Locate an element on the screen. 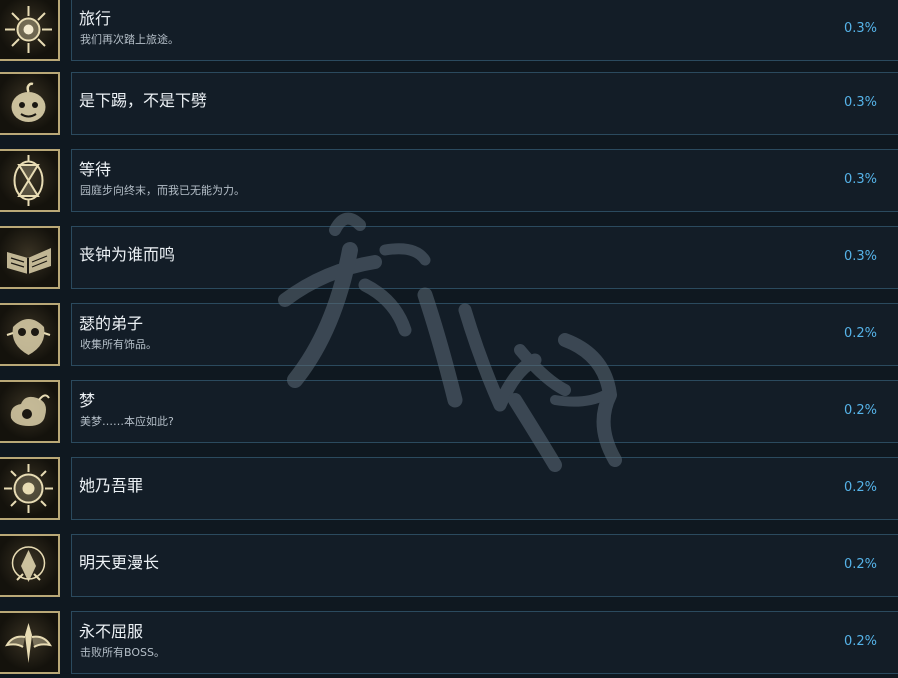 The height and width of the screenshot is (678, 898). crystal-flame-icon is located at coordinates (30, 565).